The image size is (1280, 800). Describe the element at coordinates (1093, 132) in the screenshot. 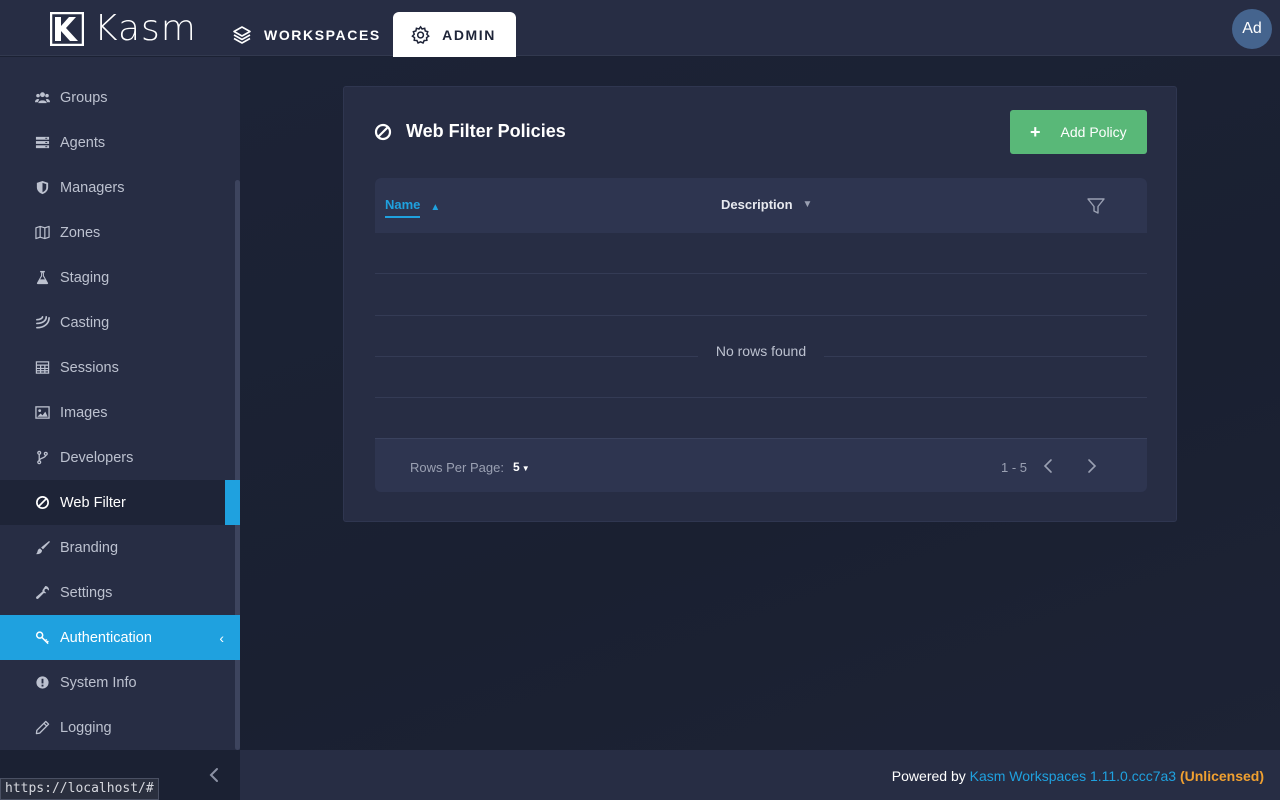

I see `add-policy-label: Add Policy` at that location.